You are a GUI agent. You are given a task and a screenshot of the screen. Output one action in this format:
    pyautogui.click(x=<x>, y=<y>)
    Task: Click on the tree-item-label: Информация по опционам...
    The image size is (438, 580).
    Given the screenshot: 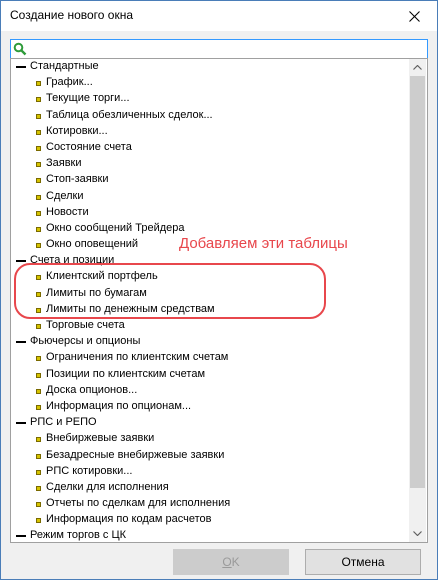 What is the action you would take?
    pyautogui.click(x=119, y=405)
    